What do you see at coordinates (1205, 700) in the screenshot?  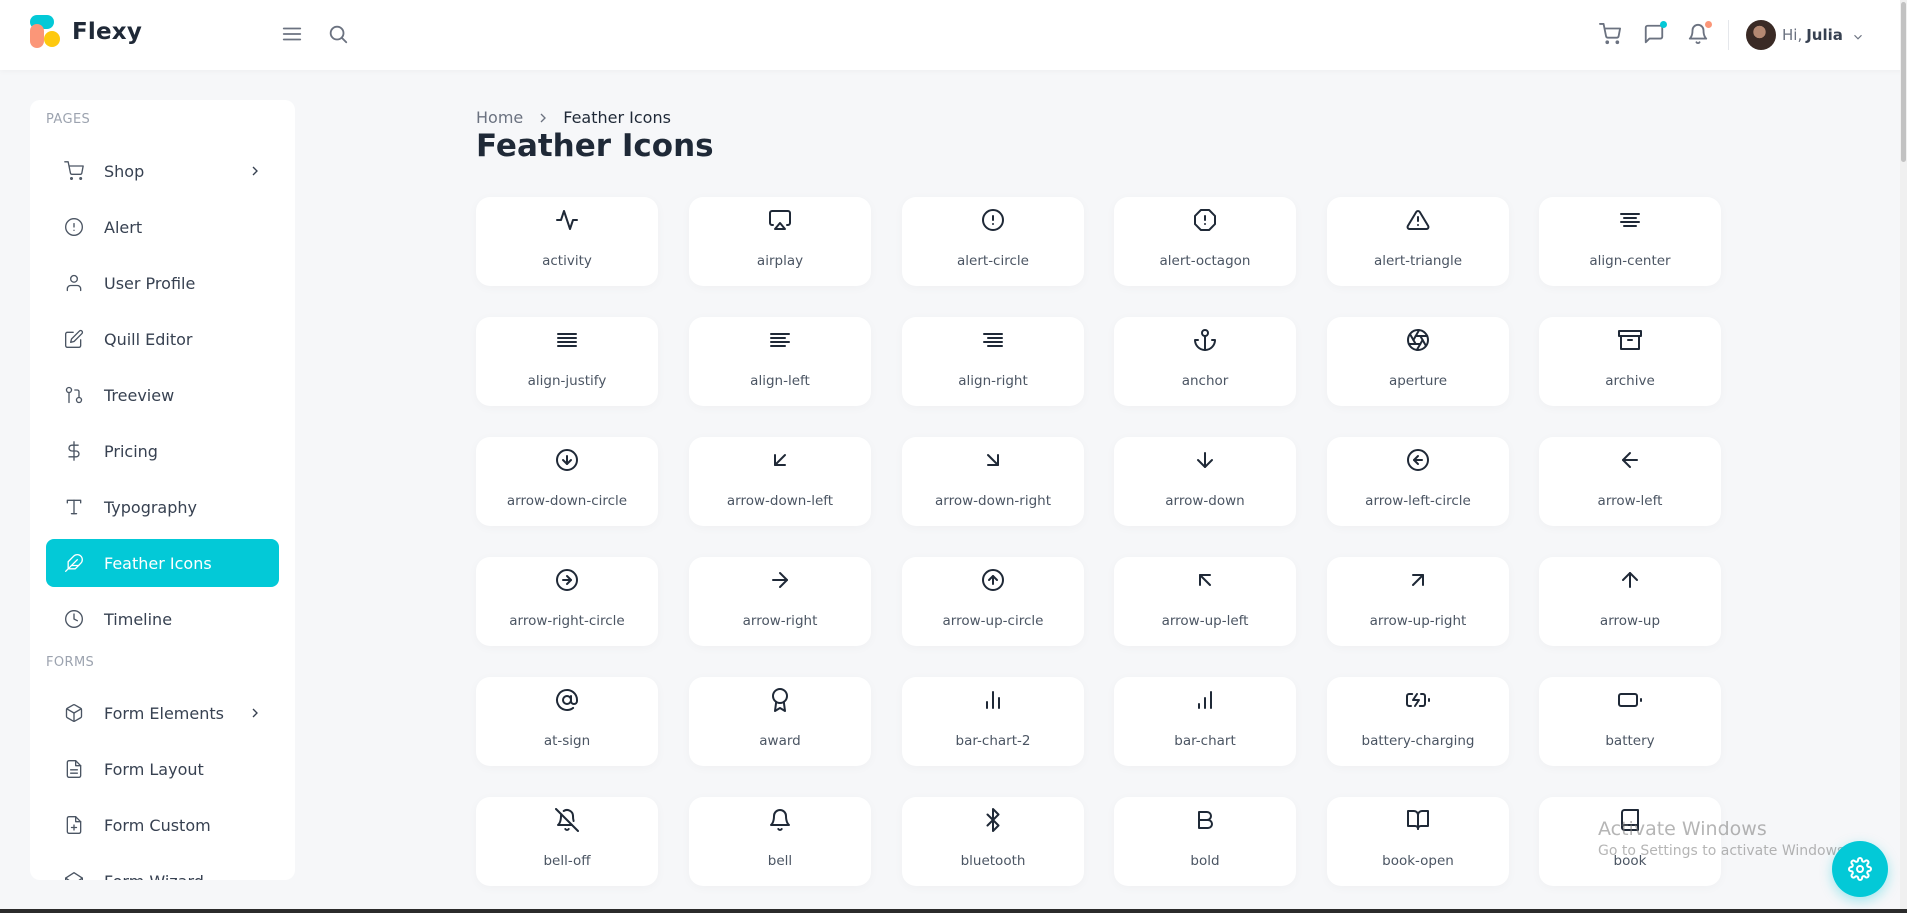 I see `bar-chart-icon` at bounding box center [1205, 700].